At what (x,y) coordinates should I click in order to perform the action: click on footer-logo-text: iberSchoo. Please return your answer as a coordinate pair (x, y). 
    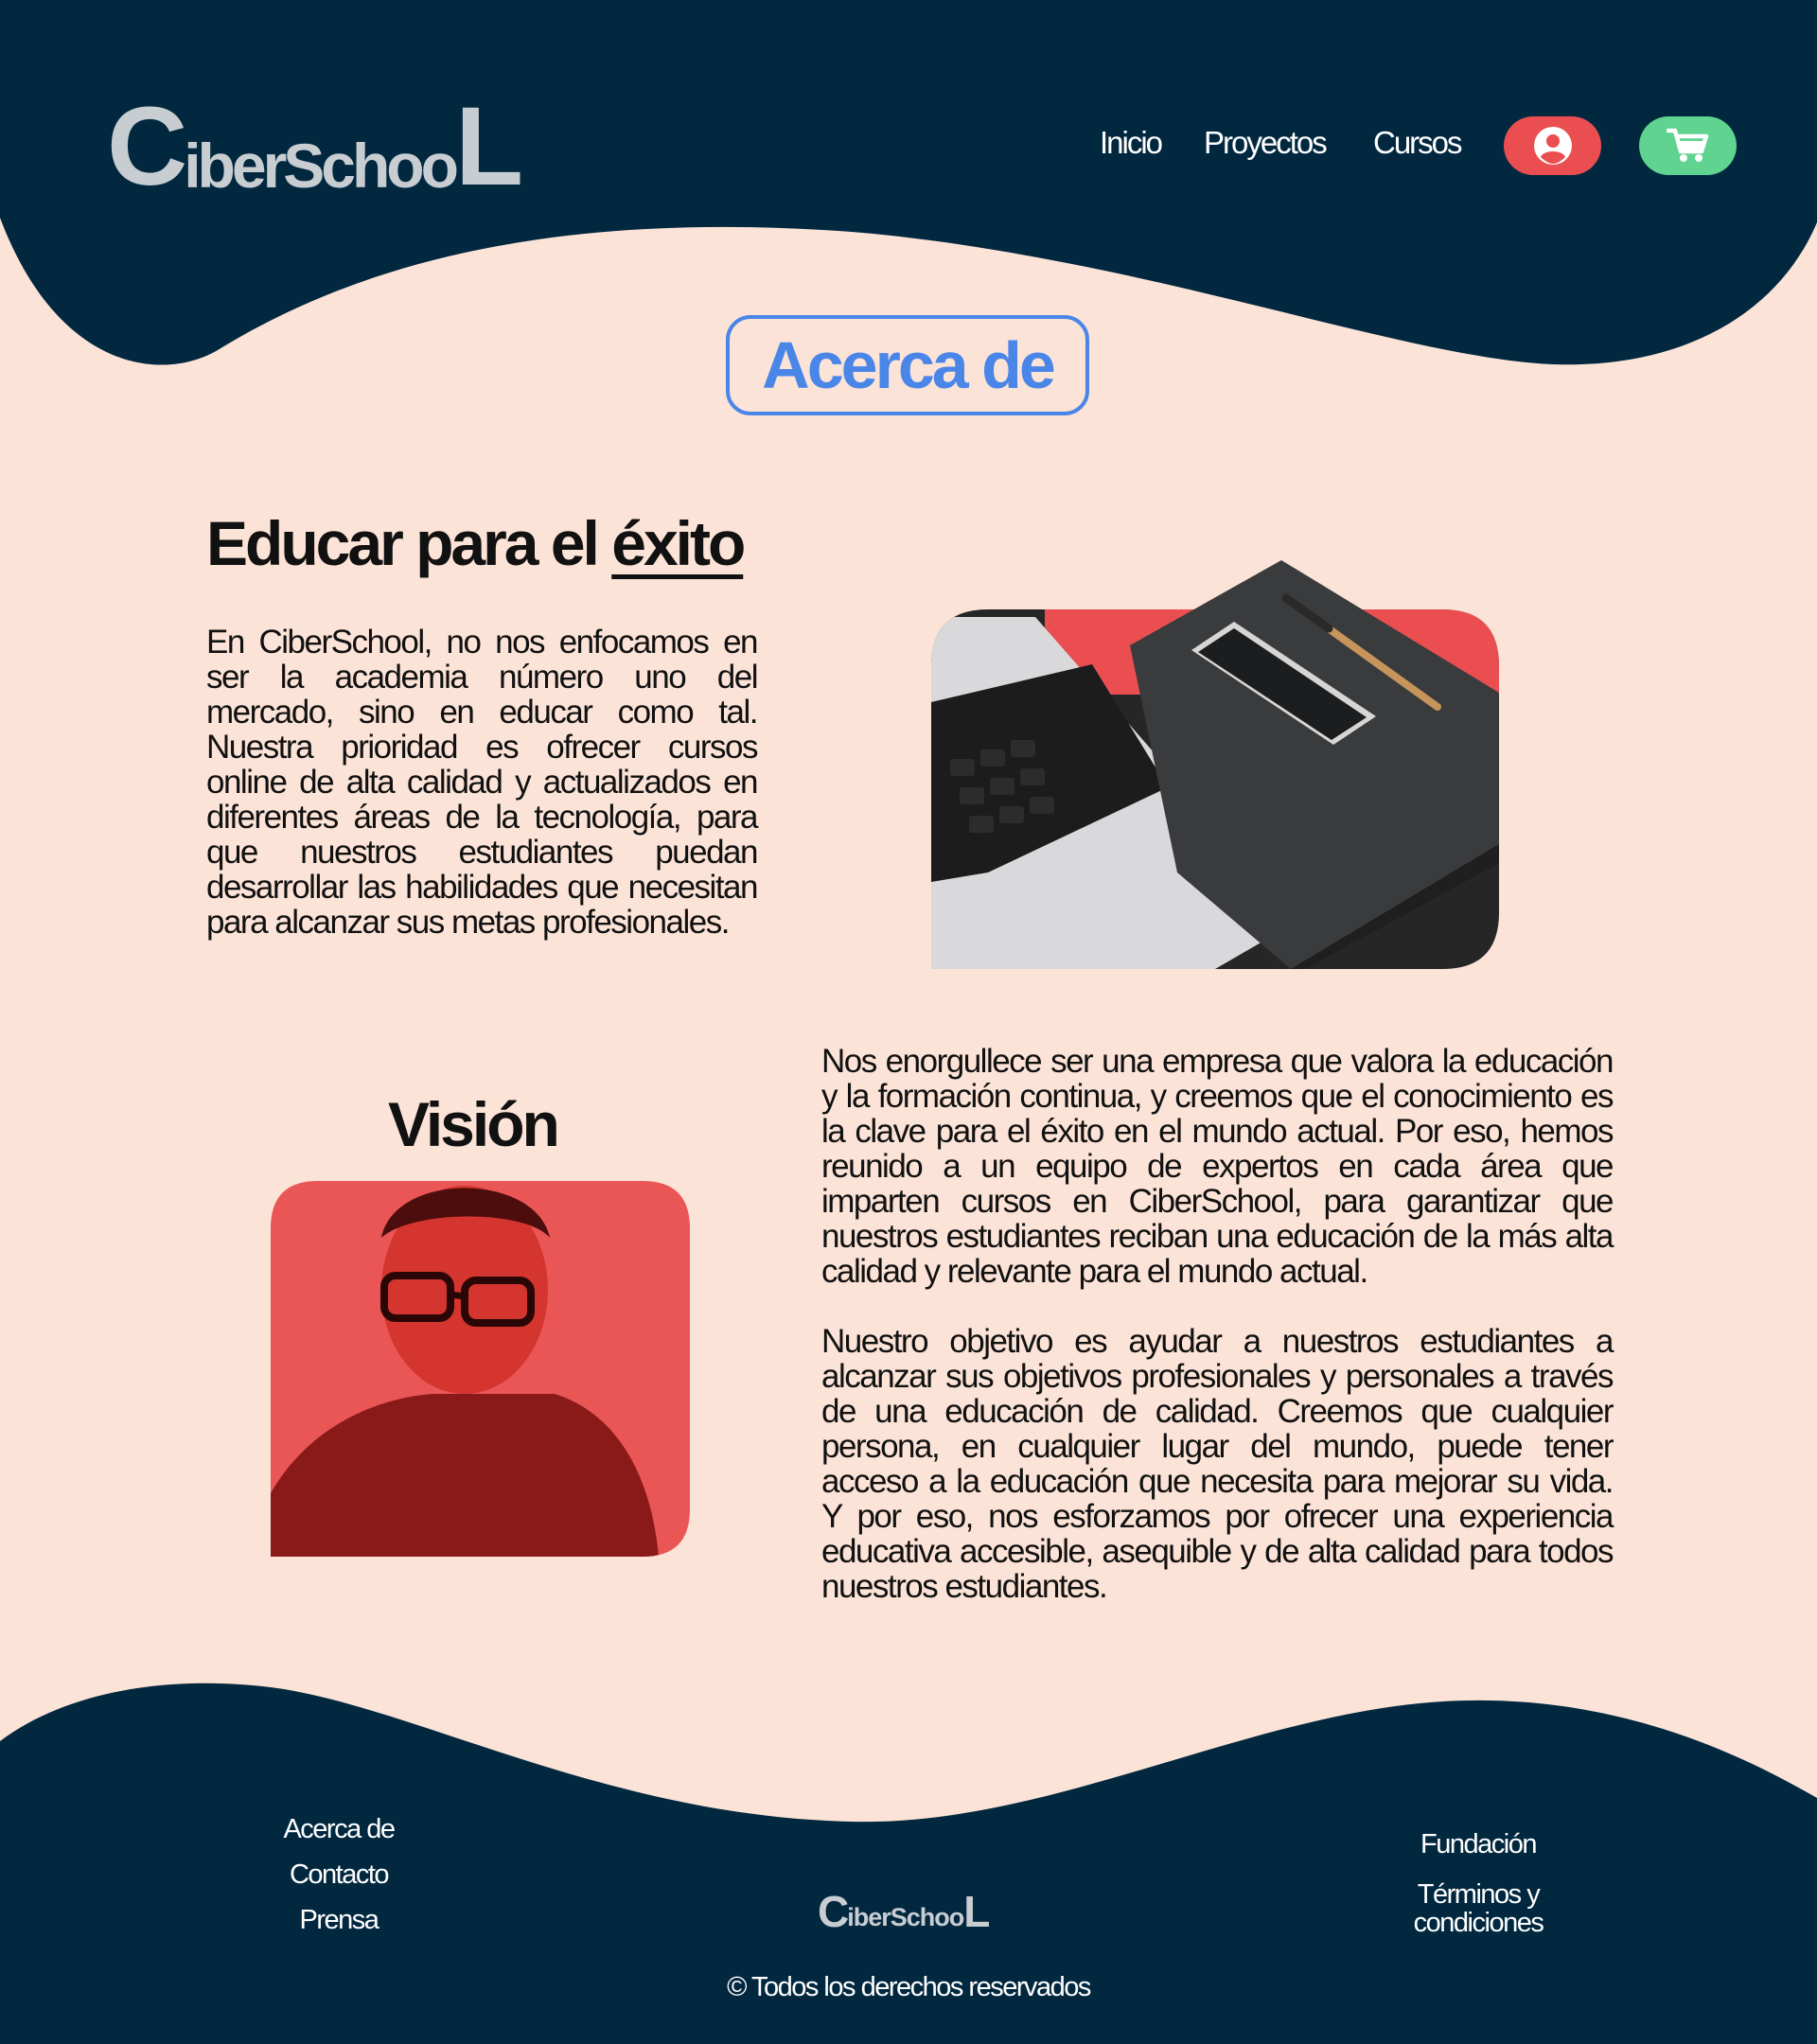
    Looking at the image, I should click on (905, 1917).